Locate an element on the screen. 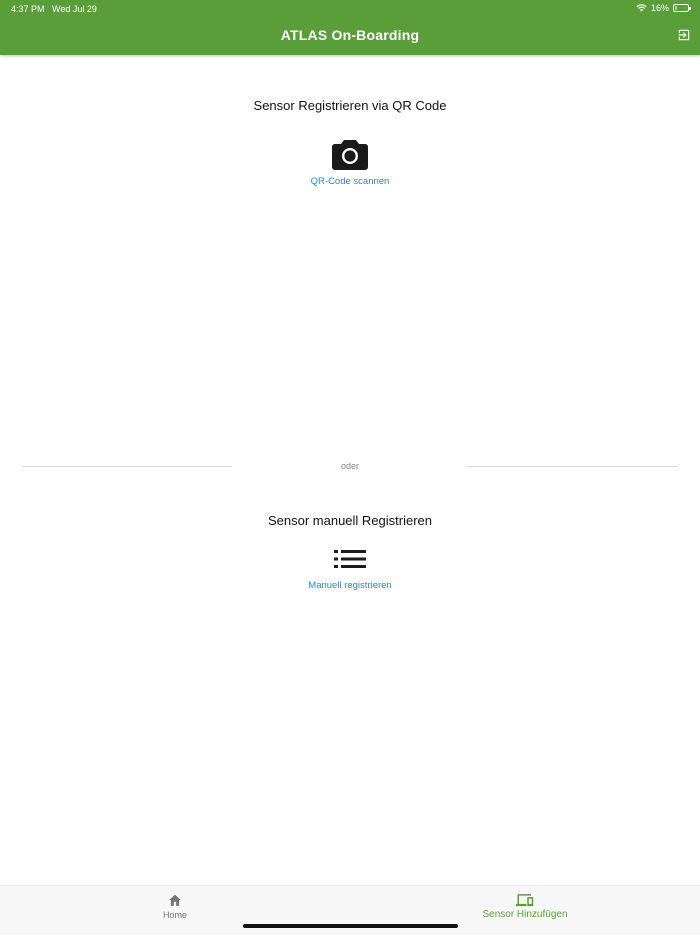 This screenshot has height=935, width=700. nav-label-home: Home is located at coordinates (174, 915).